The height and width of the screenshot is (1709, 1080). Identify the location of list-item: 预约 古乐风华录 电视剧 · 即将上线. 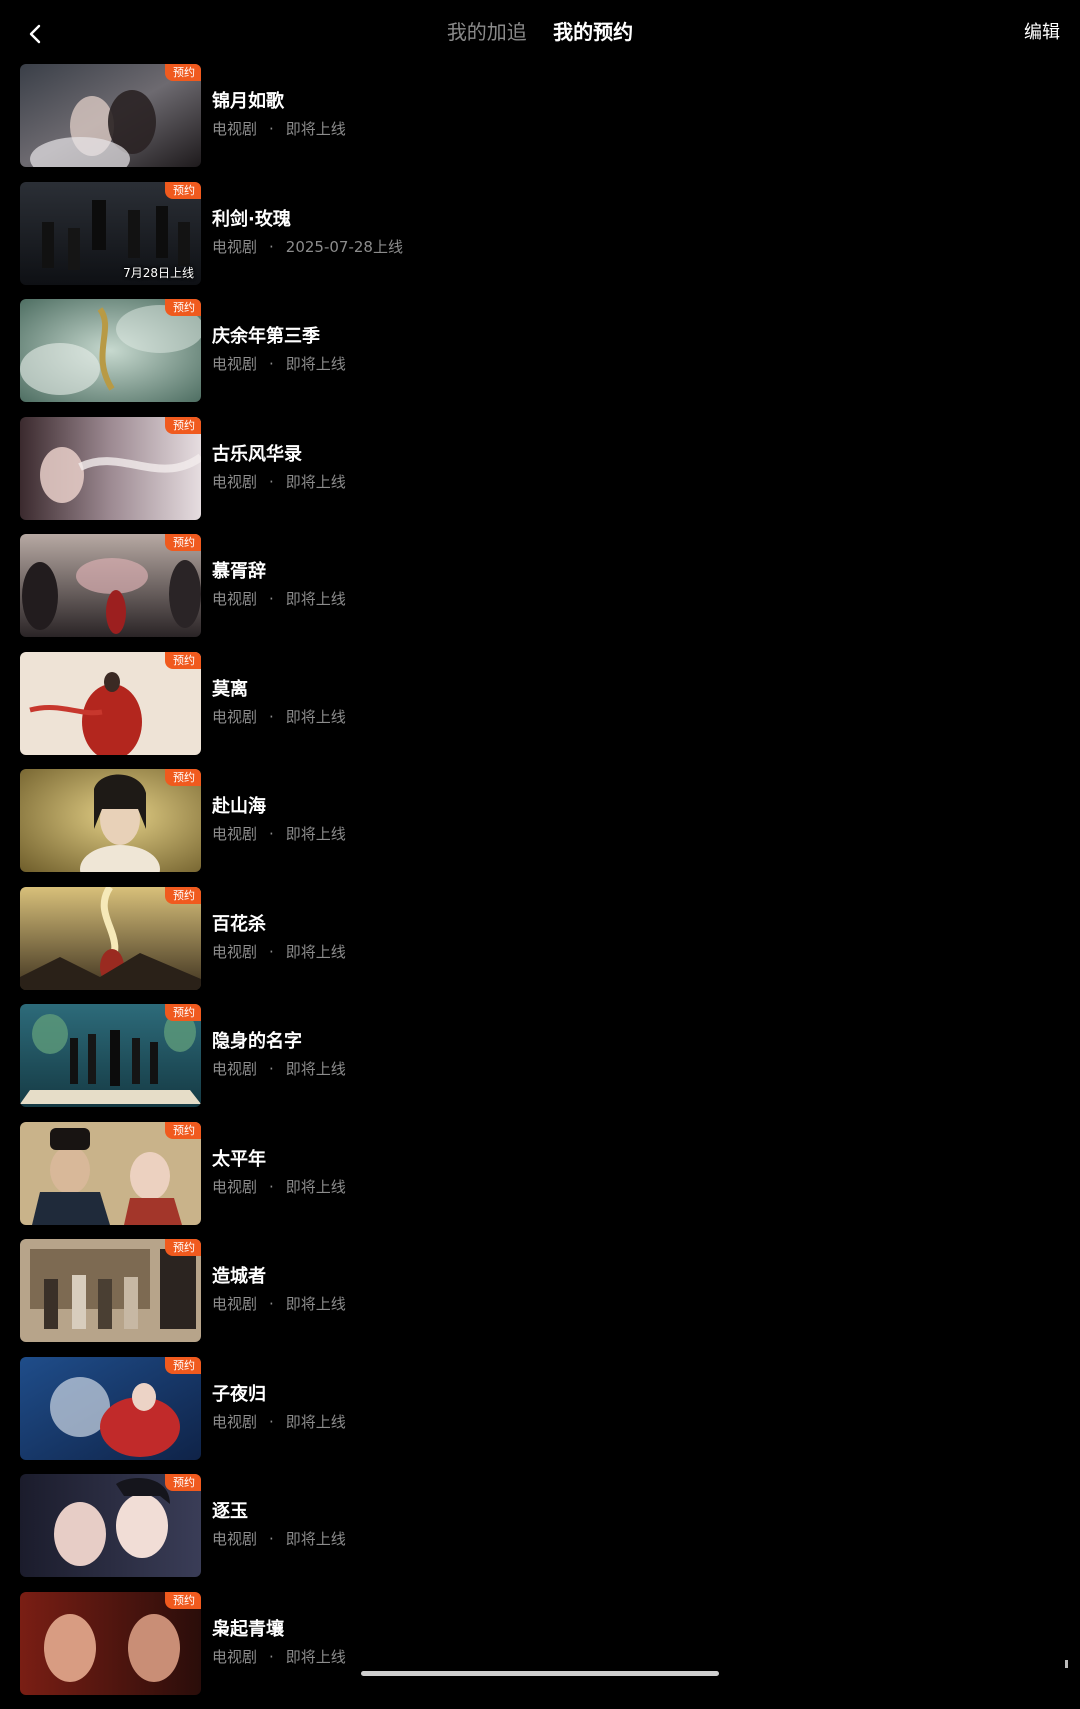
(540, 468).